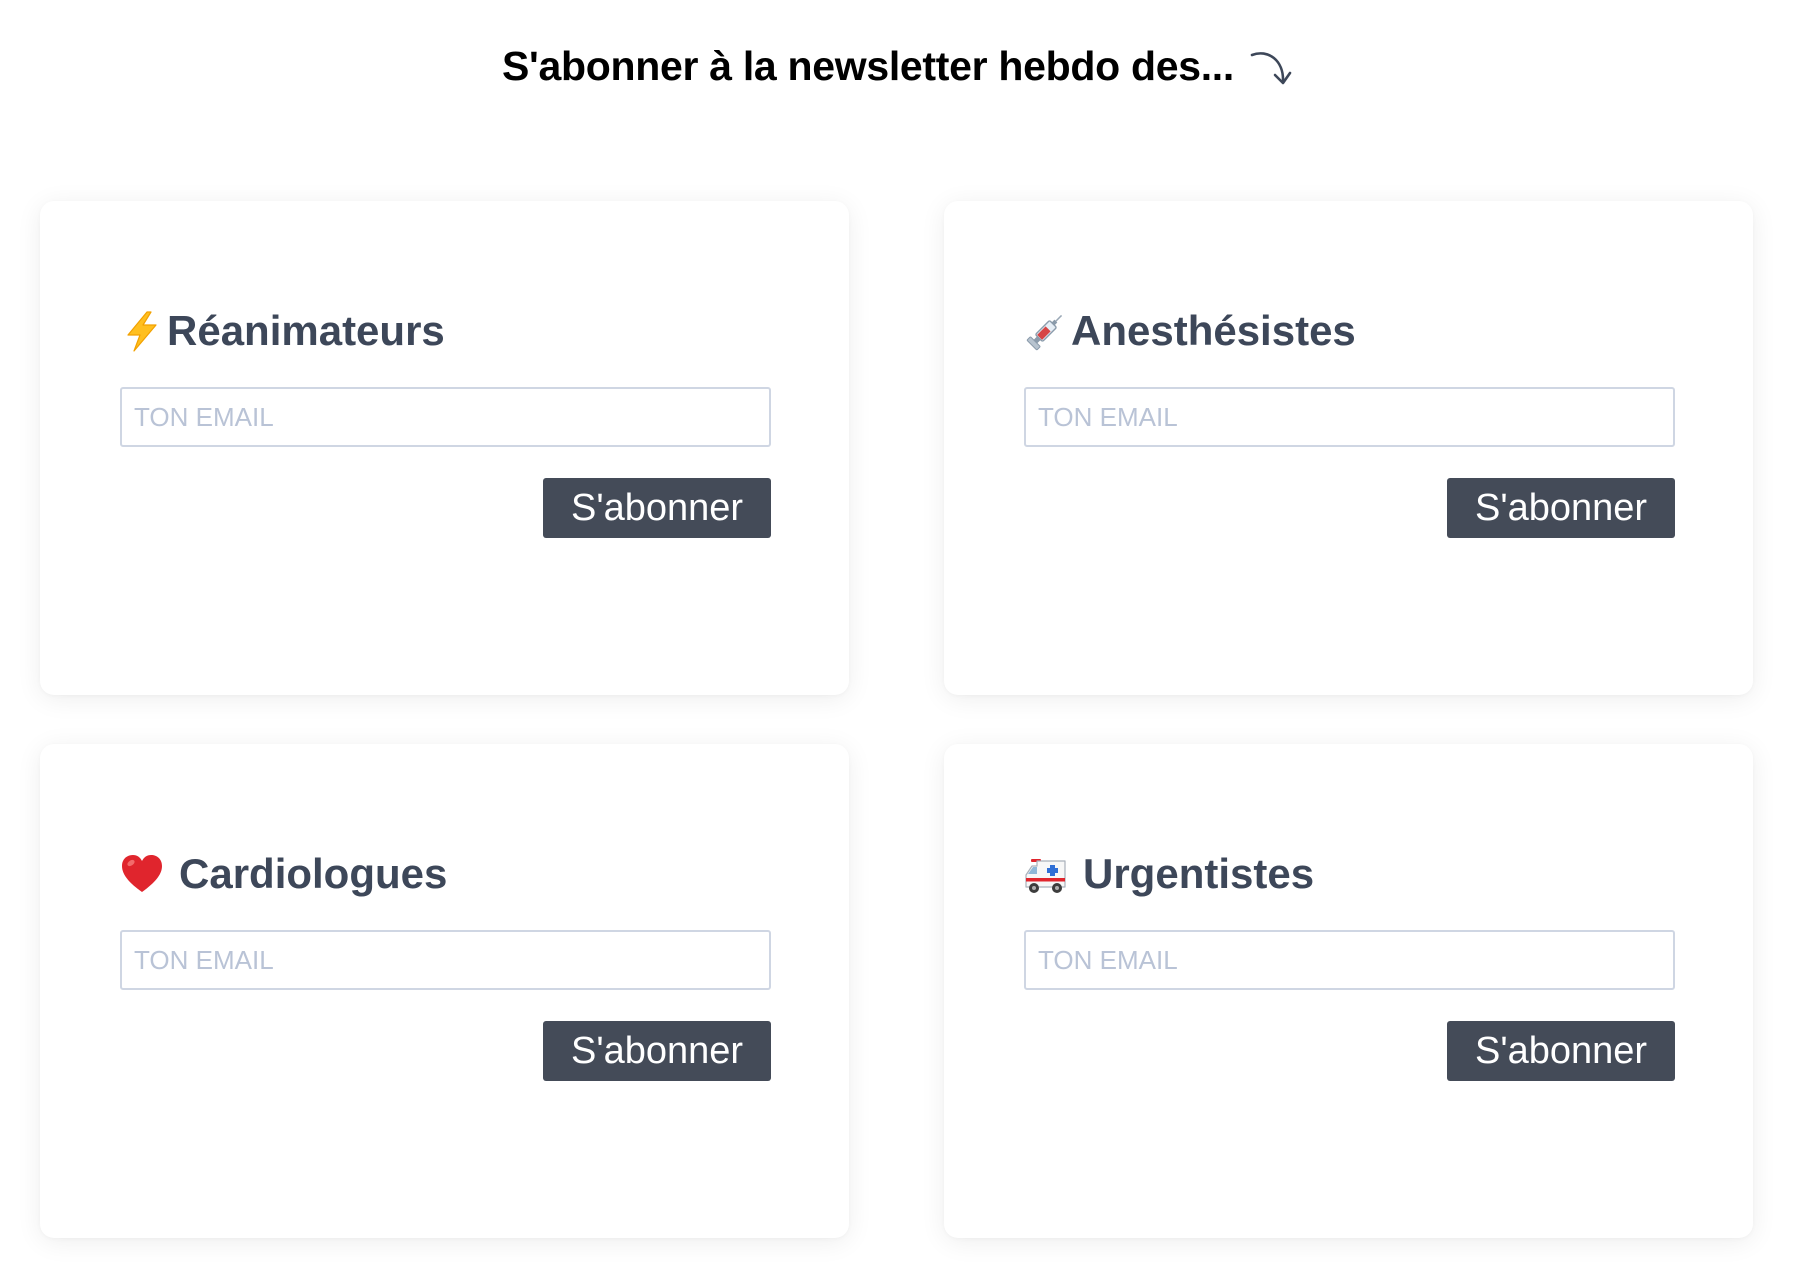 The image size is (1796, 1268). Describe the element at coordinates (1199, 873) in the screenshot. I see `card-title-label: Urgentistes` at that location.